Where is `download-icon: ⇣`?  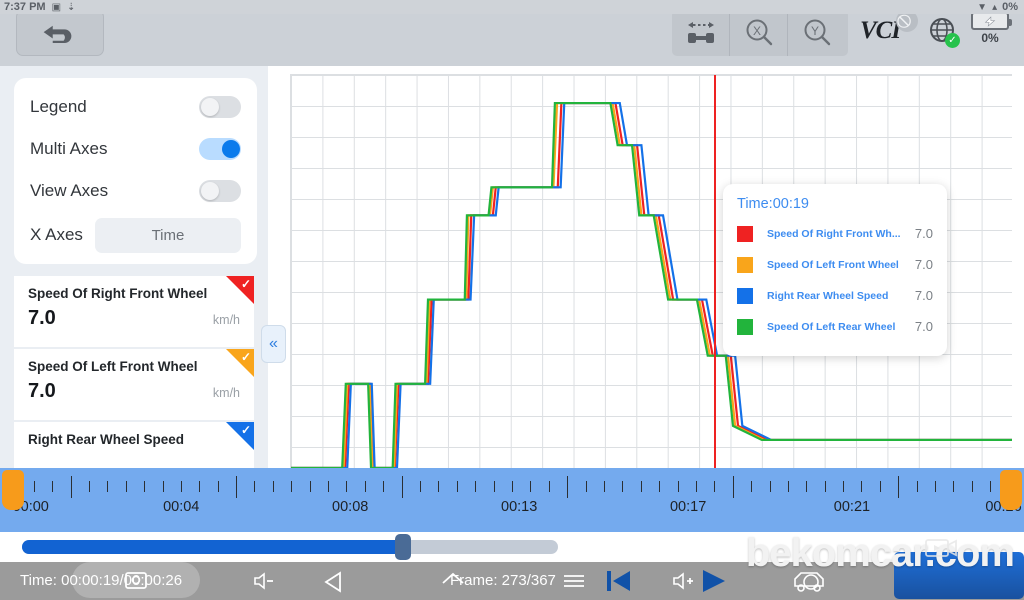 download-icon: ⇣ is located at coordinates (71, 7).